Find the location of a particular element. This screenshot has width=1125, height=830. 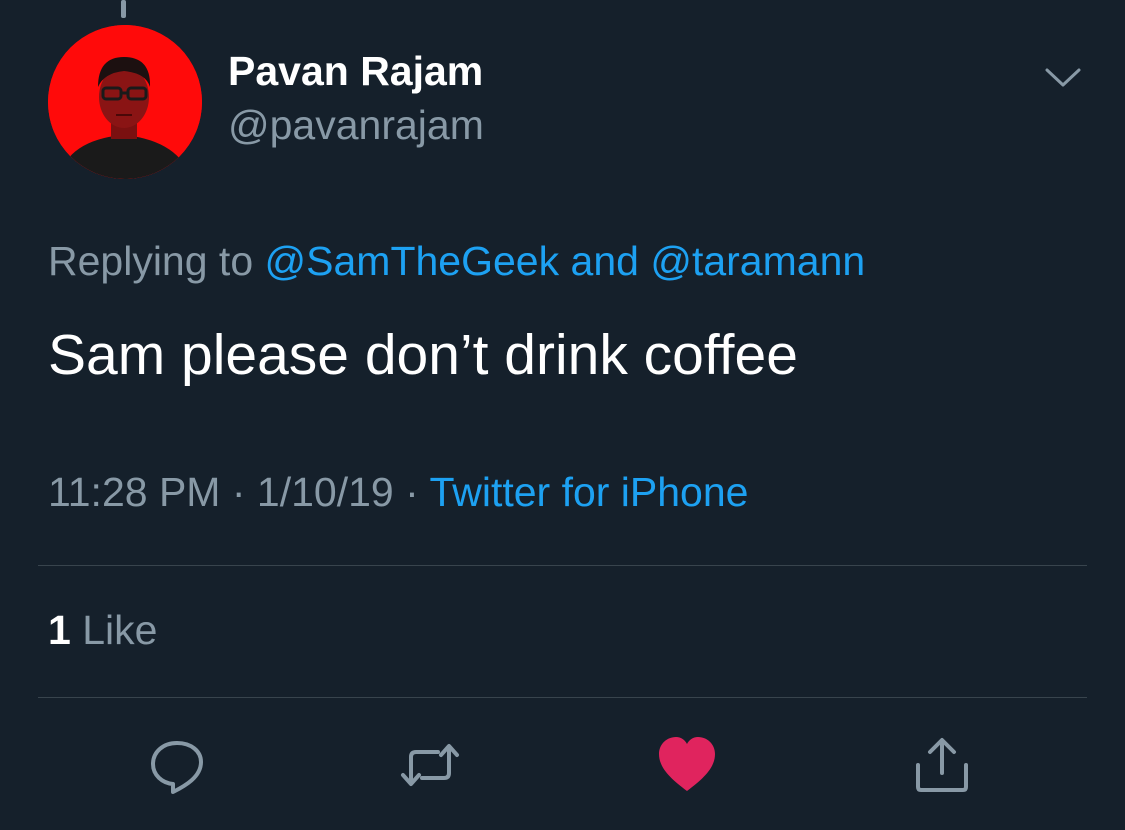

mention-conjunction: and is located at coordinates (605, 261).